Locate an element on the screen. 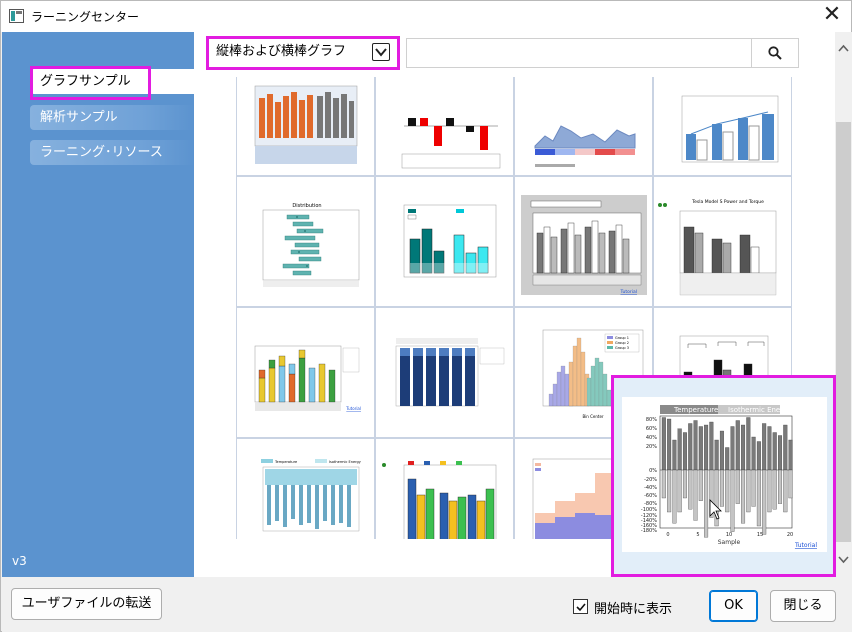  thumbnail-card: Temperature Isothermic Energy is located at coordinates (305, 488).